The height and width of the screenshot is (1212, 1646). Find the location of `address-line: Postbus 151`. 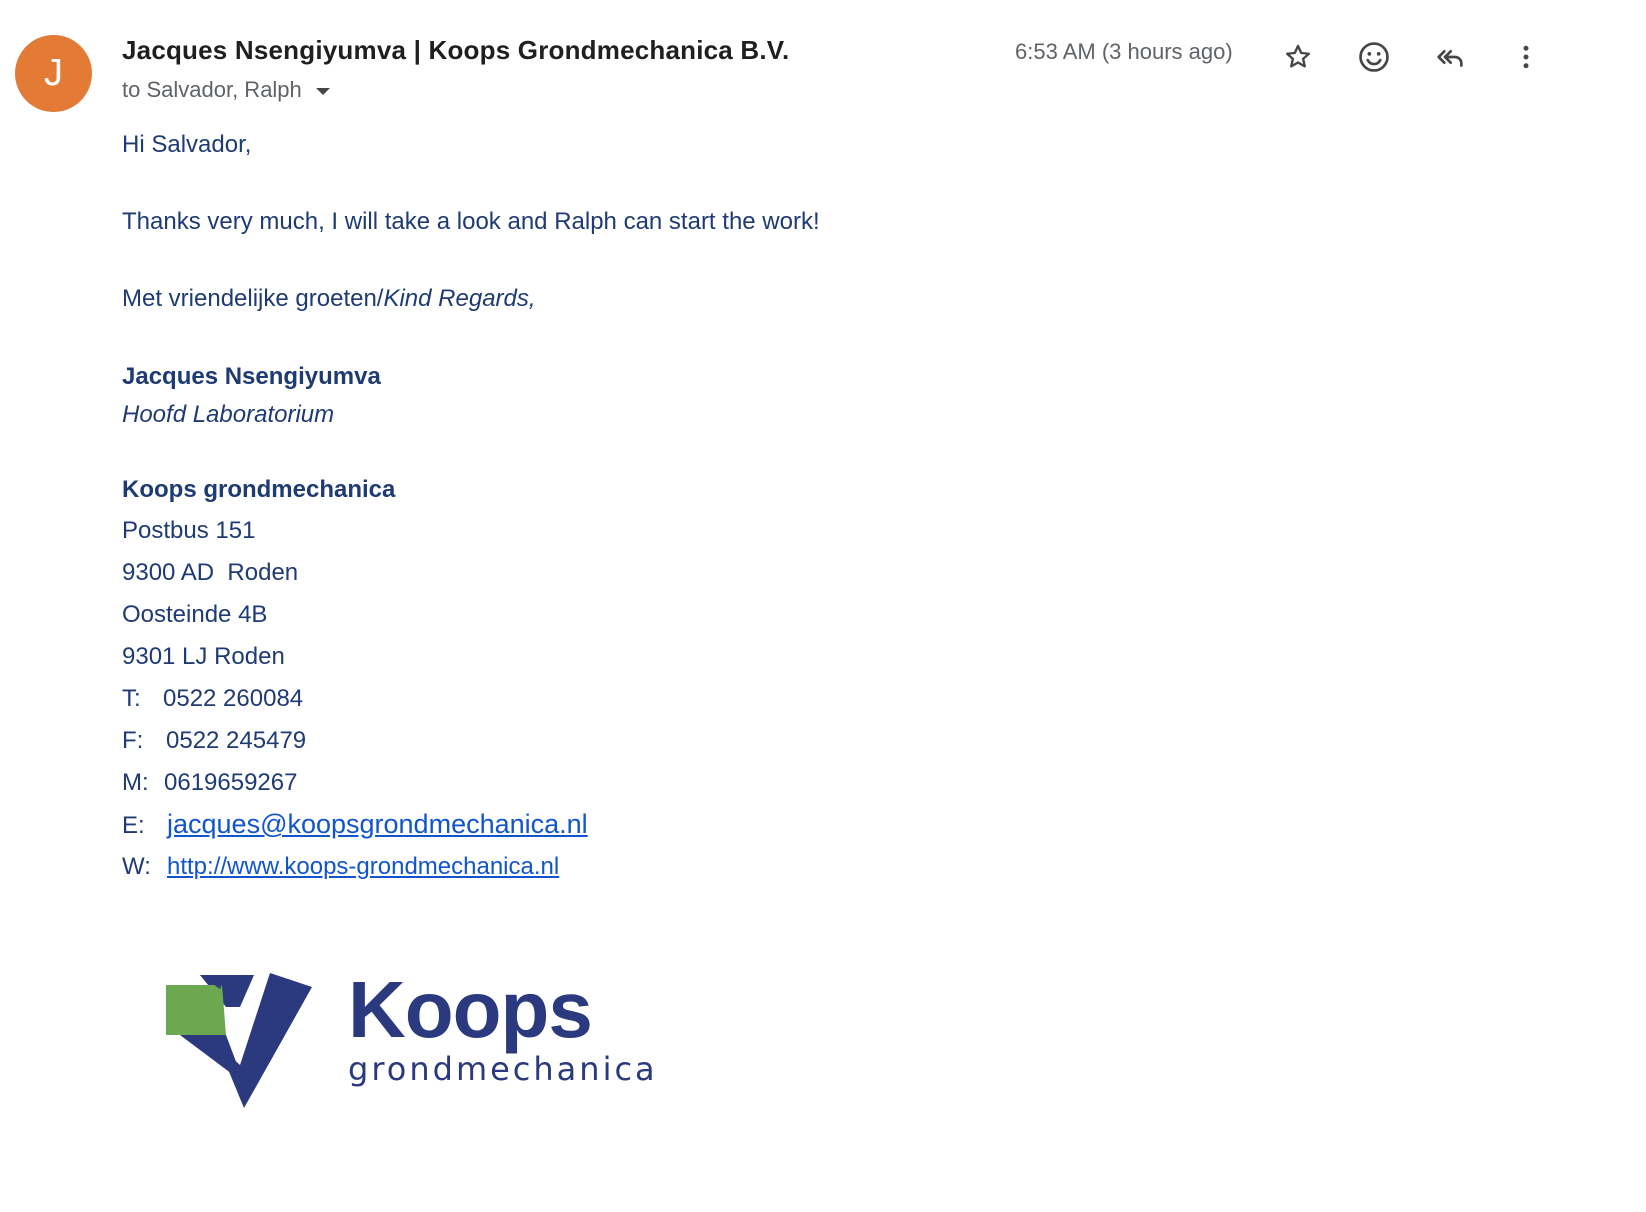

address-line: Postbus 151 is located at coordinates (189, 530).